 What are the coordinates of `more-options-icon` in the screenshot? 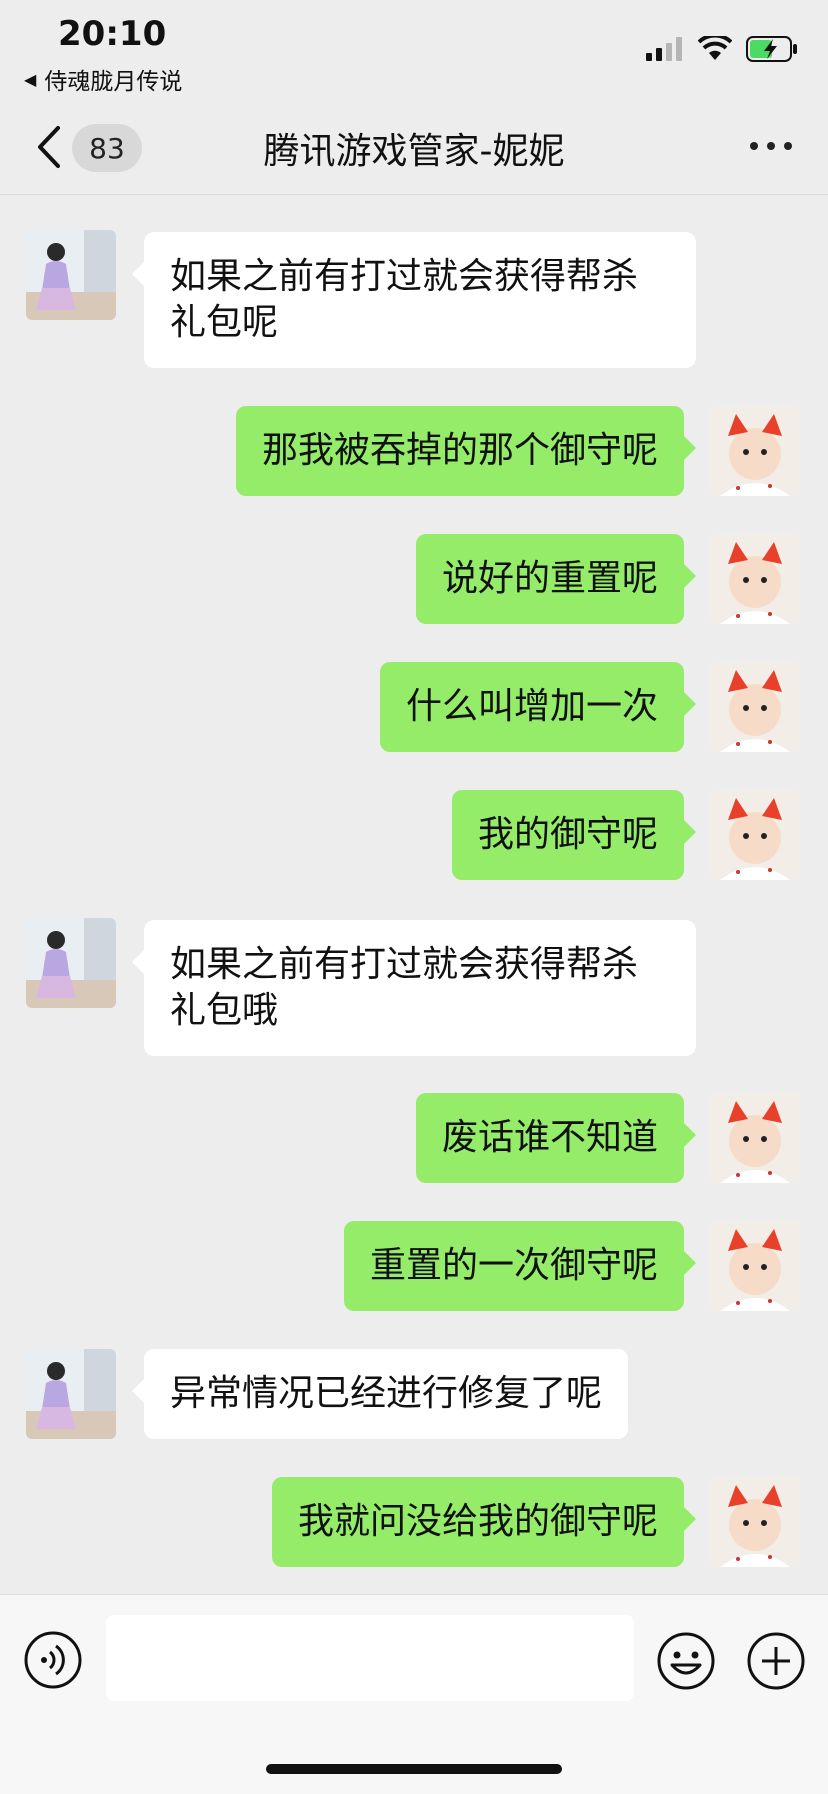 It's located at (771, 146).